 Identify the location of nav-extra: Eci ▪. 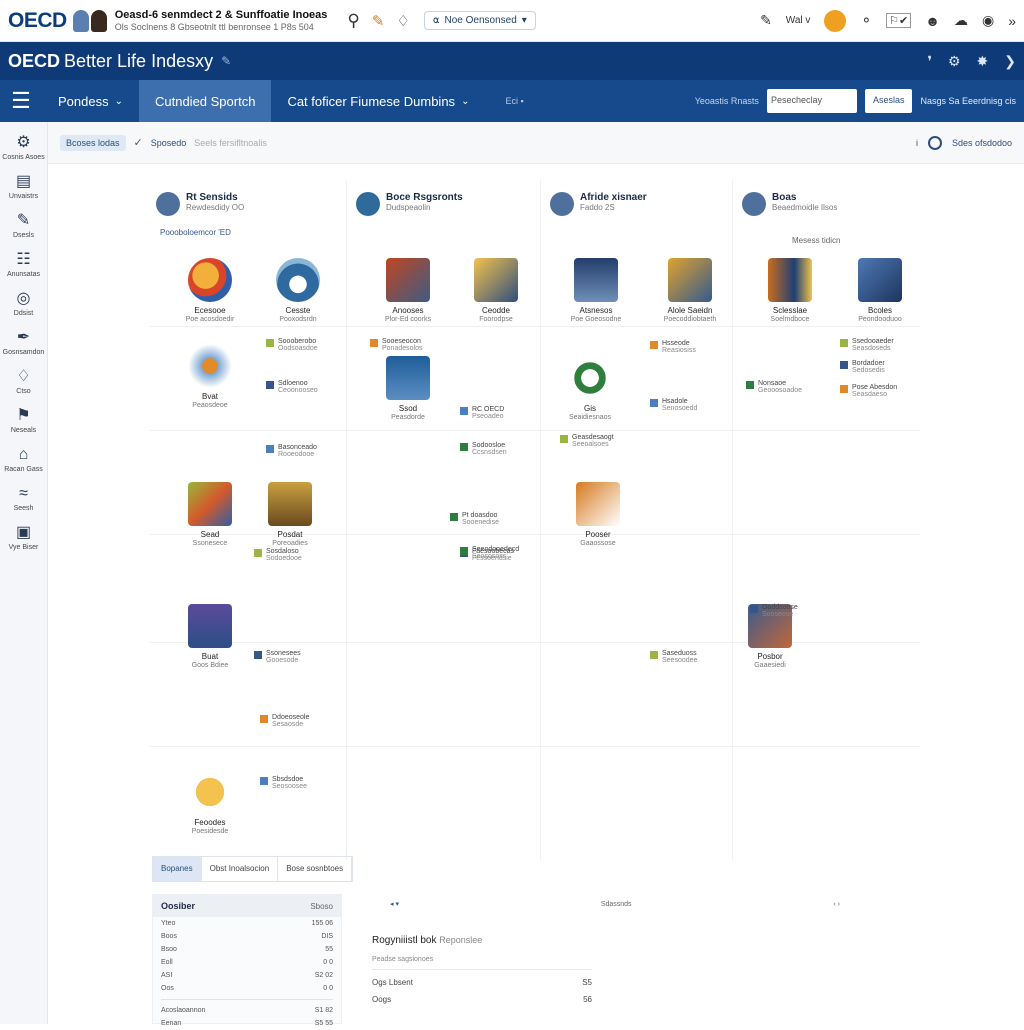
(514, 101).